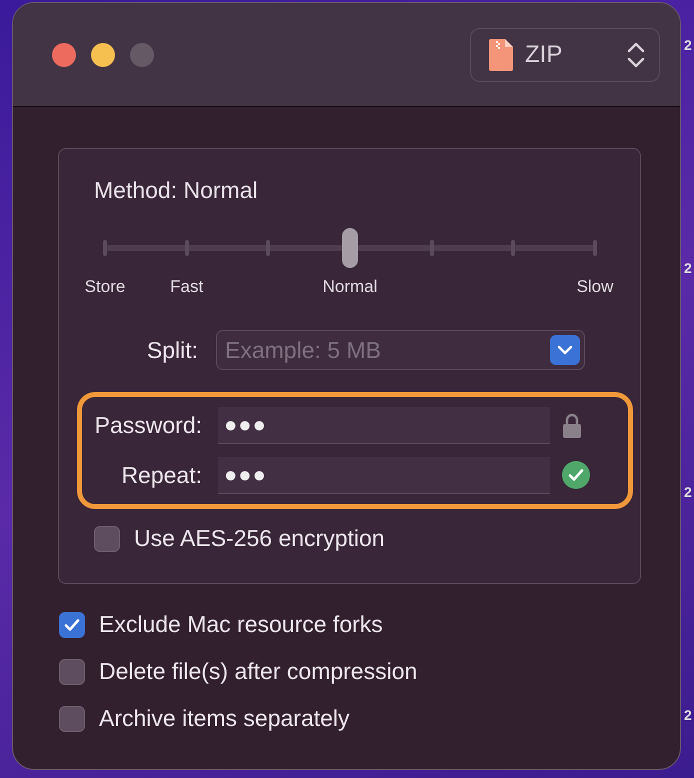  I want to click on chevron-down-icon, so click(565, 350).